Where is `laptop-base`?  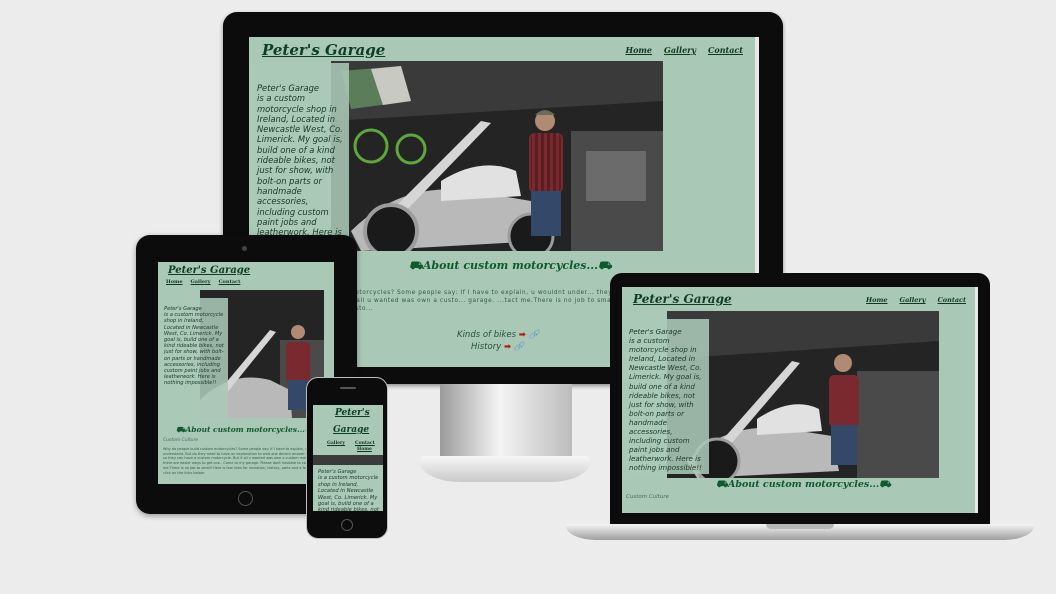 laptop-base is located at coordinates (800, 532).